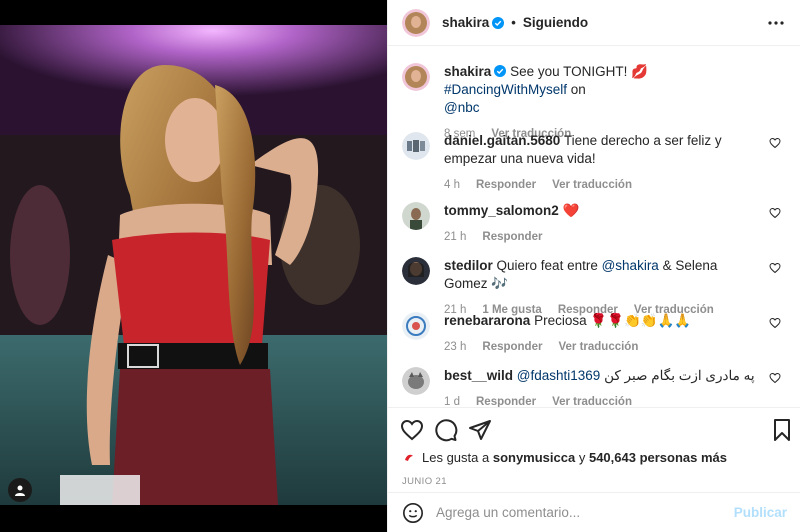 The image size is (800, 532). Describe the element at coordinates (480, 430) in the screenshot. I see `share-paper-plane-icon` at that location.